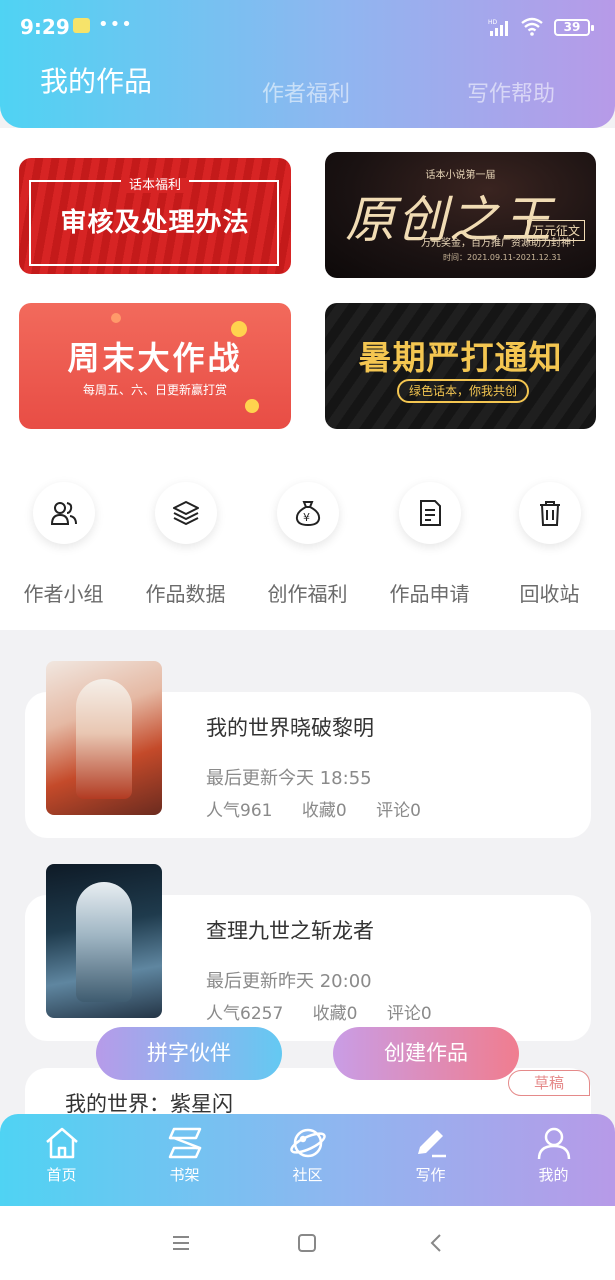 This screenshot has width=615, height=1280. Describe the element at coordinates (430, 513) in the screenshot. I see `document-icon` at that location.